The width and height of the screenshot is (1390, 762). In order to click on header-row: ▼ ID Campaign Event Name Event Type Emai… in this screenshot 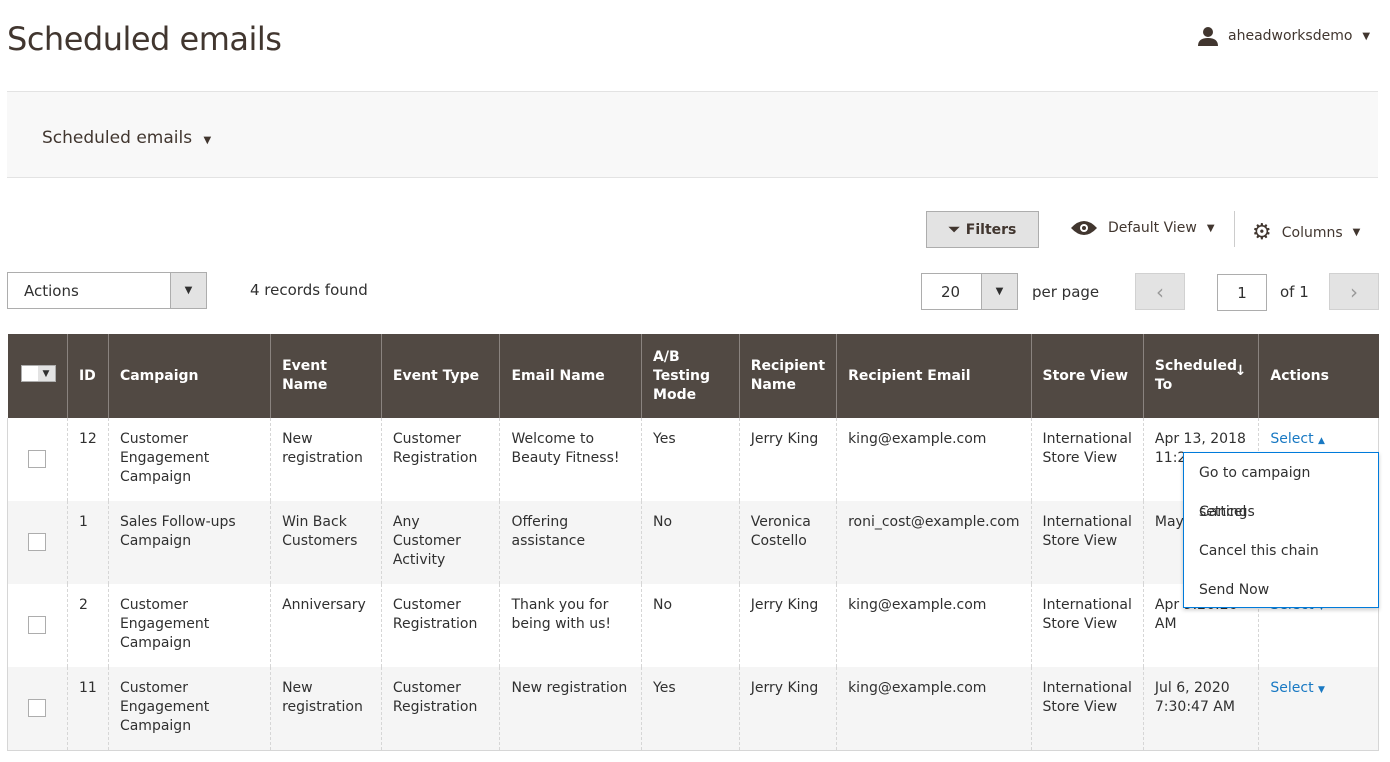, I will do `click(693, 376)`.